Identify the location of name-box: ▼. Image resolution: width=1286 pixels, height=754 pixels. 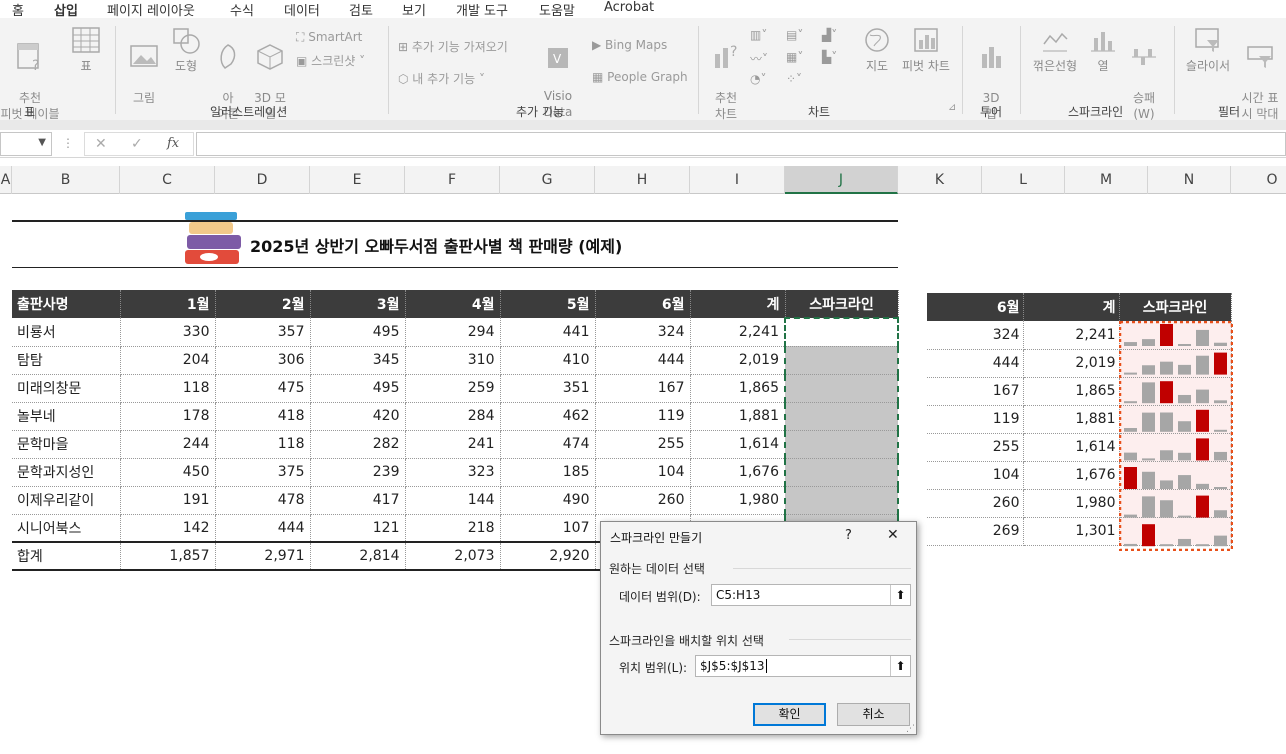
(26, 144).